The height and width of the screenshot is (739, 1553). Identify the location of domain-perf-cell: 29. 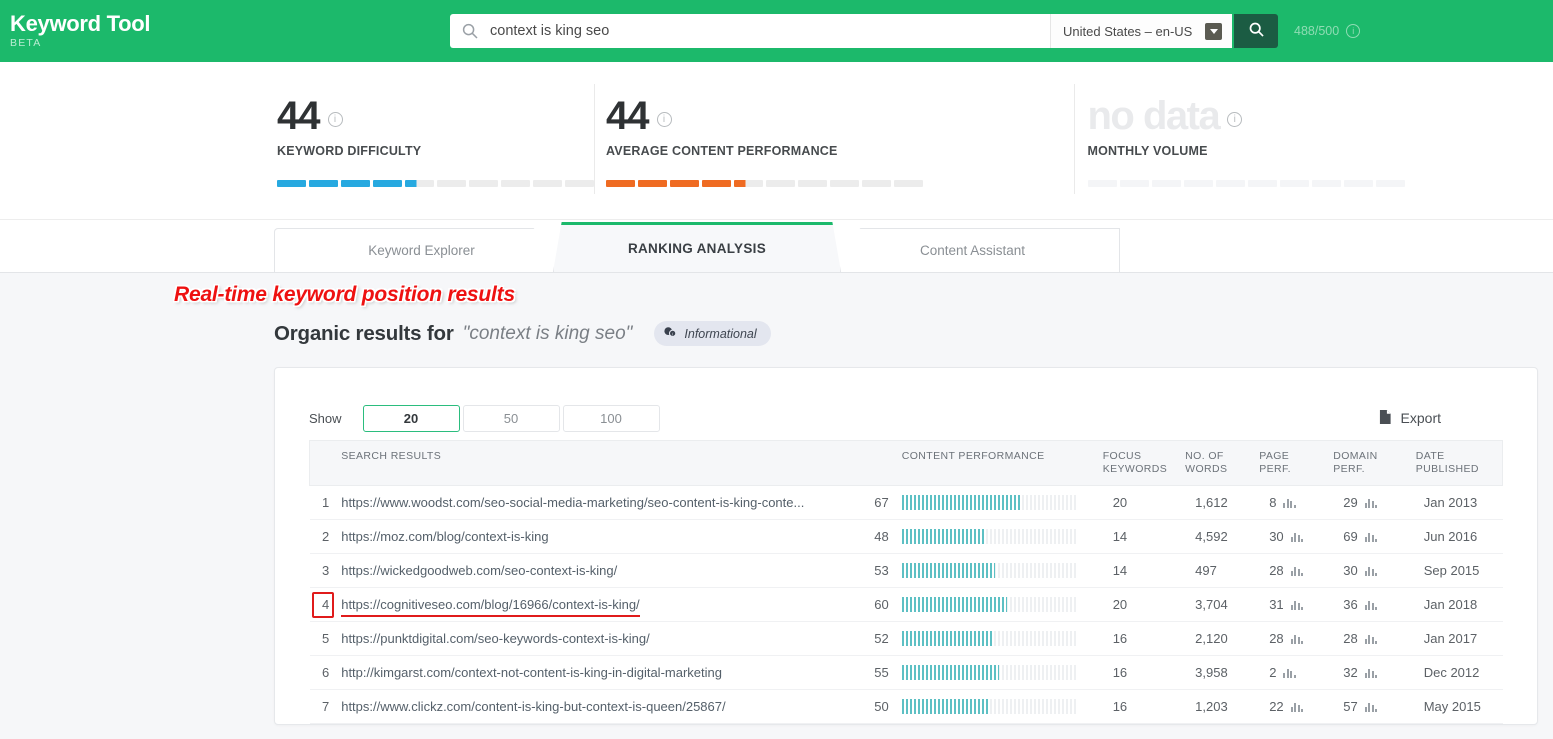
(1374, 502).